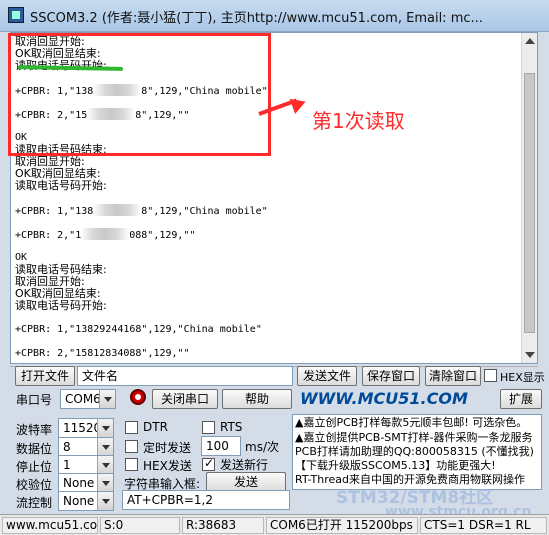  I want to click on port-select: COM6, so click(88, 399).